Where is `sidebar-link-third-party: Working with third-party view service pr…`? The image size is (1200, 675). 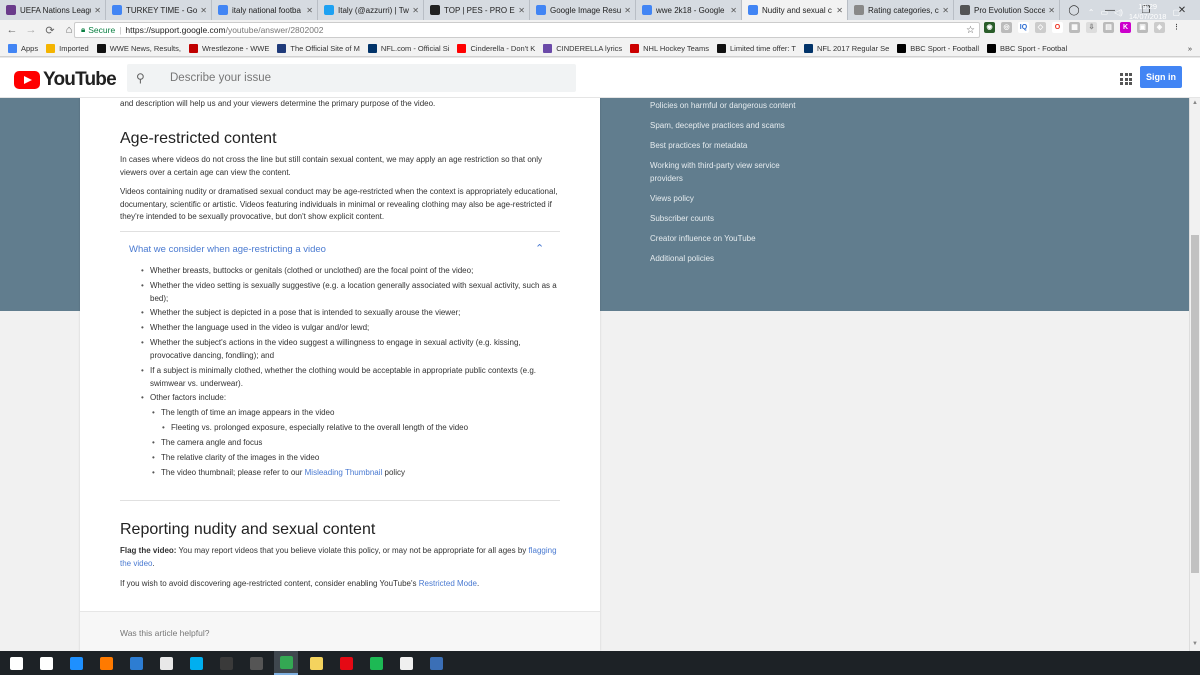 sidebar-link-third-party: Working with third-party view service pr… is located at coordinates (725, 172).